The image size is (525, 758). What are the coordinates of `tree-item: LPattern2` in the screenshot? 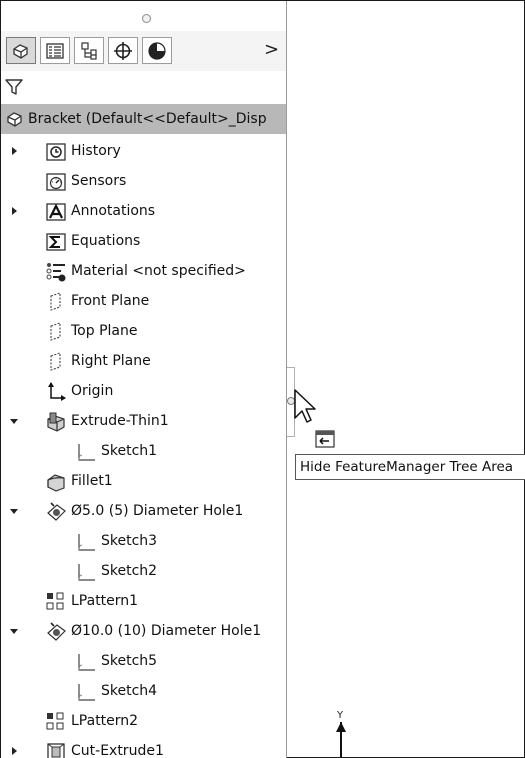 It's located at (143, 722).